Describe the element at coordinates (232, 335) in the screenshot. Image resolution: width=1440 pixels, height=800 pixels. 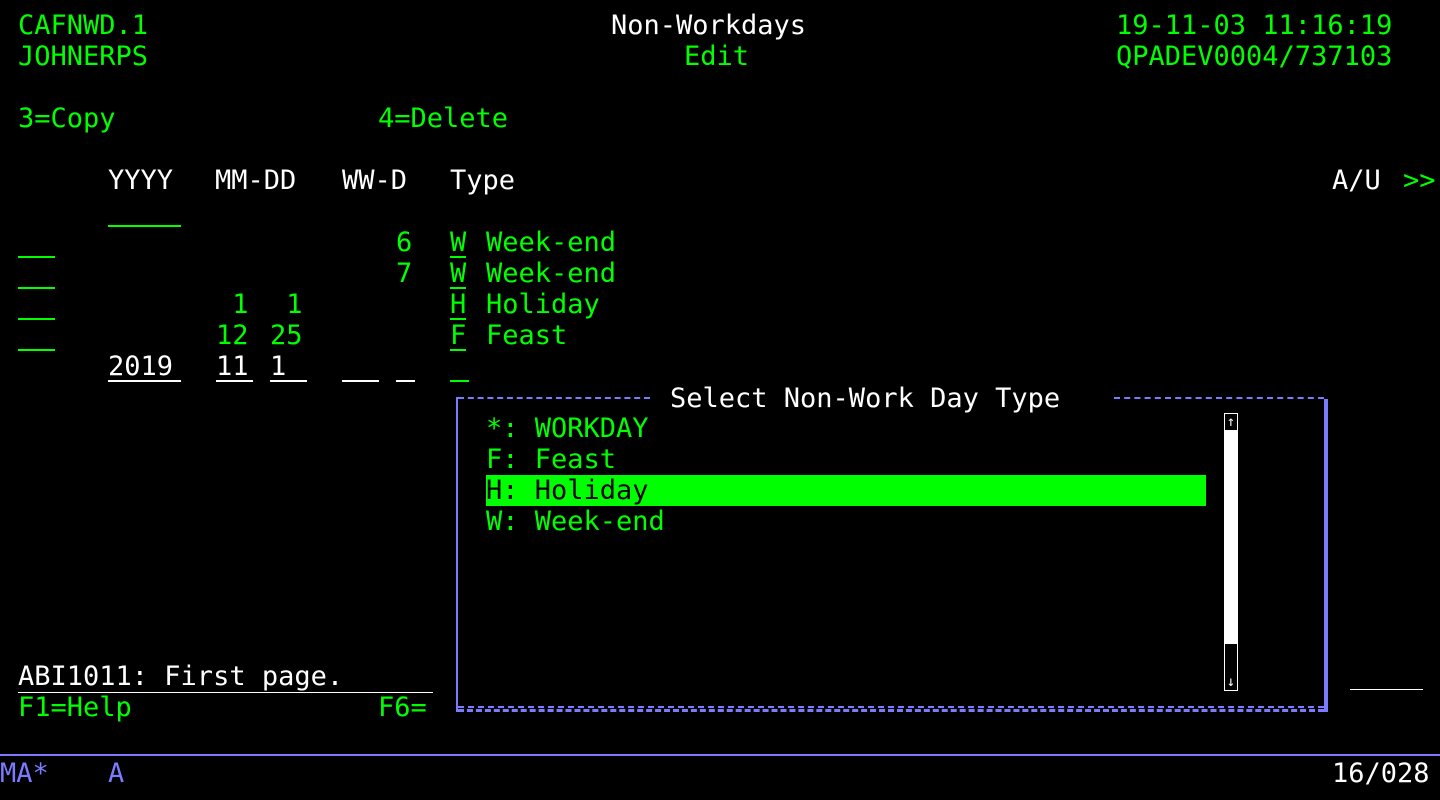
I see `row-month: 12` at that location.